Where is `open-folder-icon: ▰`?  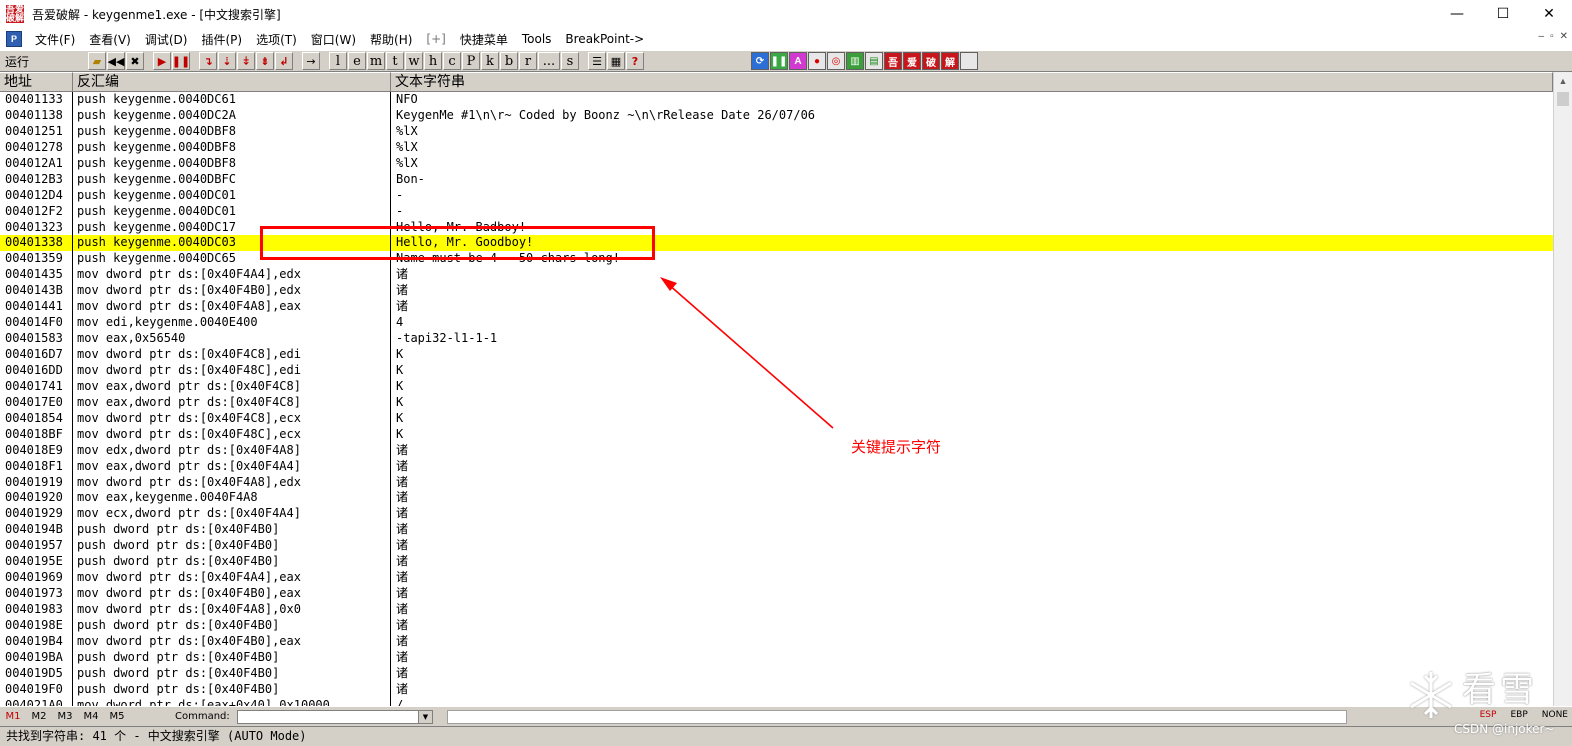 open-folder-icon: ▰ is located at coordinates (97, 61).